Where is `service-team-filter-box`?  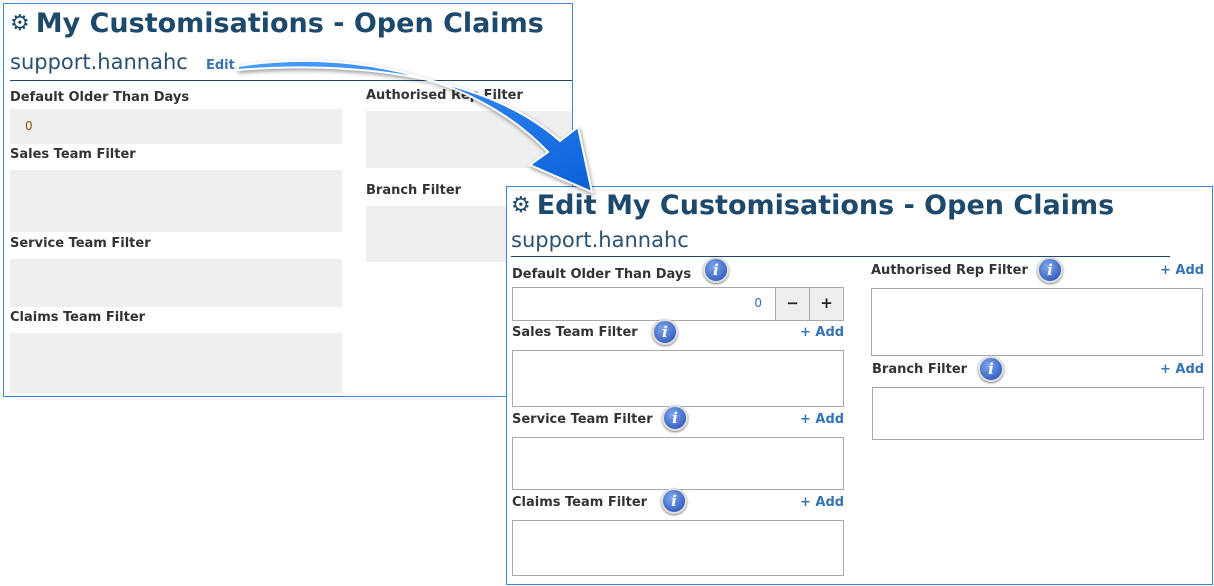 service-team-filter-box is located at coordinates (678, 463).